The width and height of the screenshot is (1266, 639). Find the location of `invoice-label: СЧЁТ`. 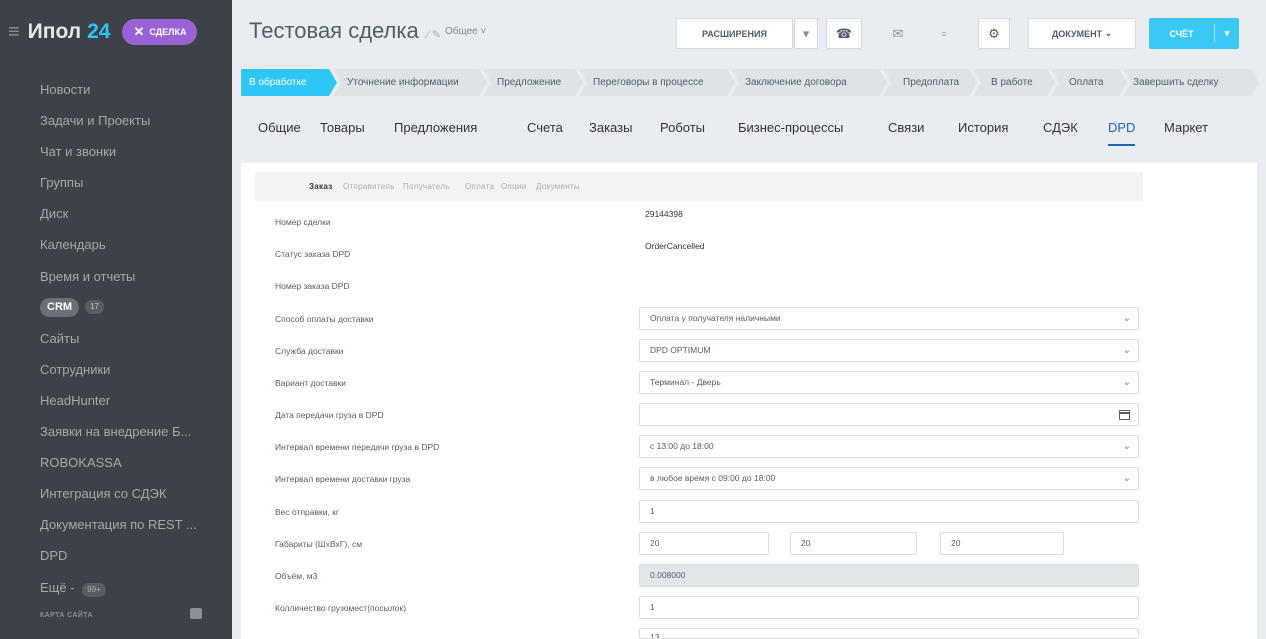

invoice-label: СЧЁТ is located at coordinates (1181, 33).